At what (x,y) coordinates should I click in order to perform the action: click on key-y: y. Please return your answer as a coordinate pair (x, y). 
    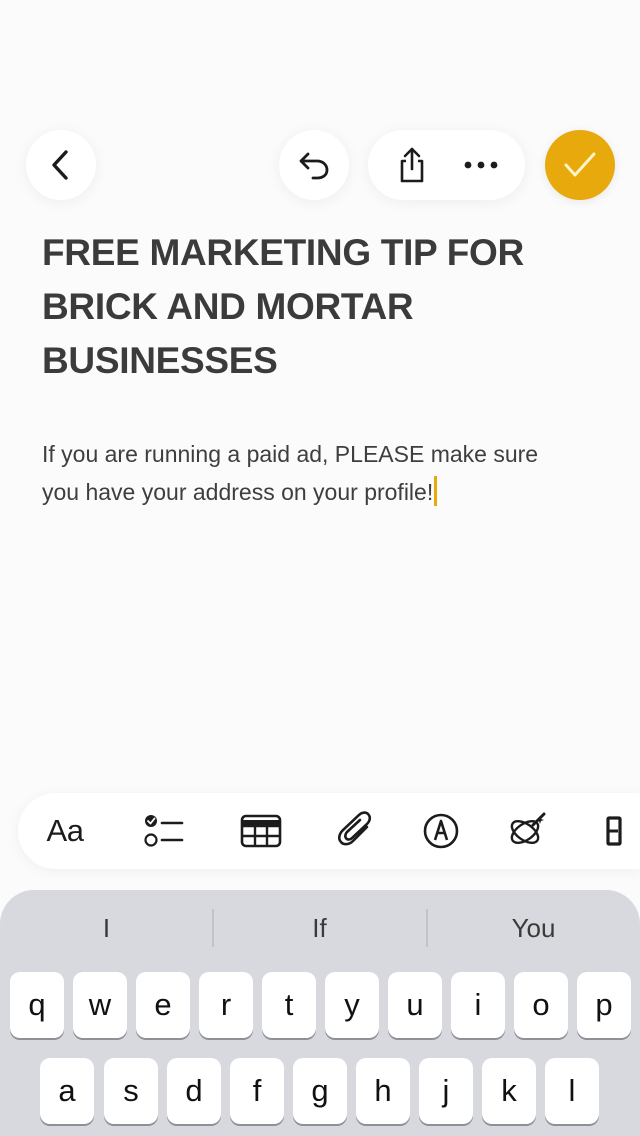
    Looking at the image, I should click on (352, 1005).